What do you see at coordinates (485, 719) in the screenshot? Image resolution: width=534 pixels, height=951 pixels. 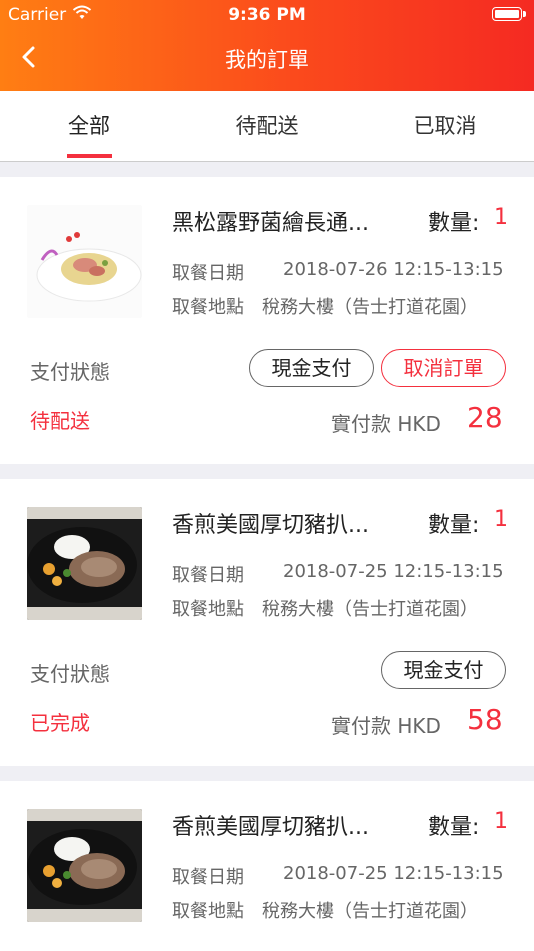 I see `paid-amount-value: 58` at bounding box center [485, 719].